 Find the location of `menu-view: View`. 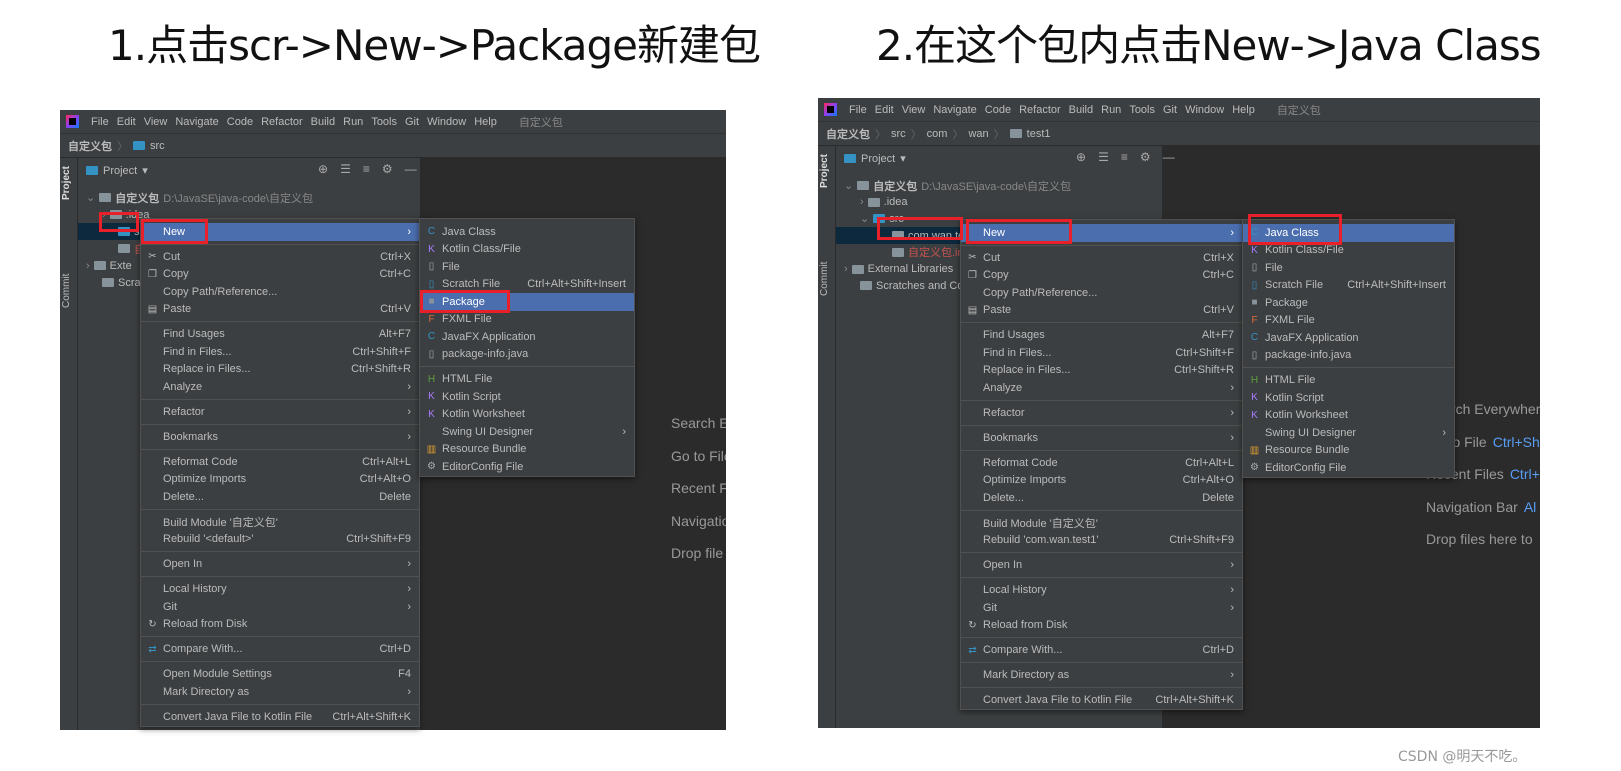

menu-view: View is located at coordinates (156, 122).